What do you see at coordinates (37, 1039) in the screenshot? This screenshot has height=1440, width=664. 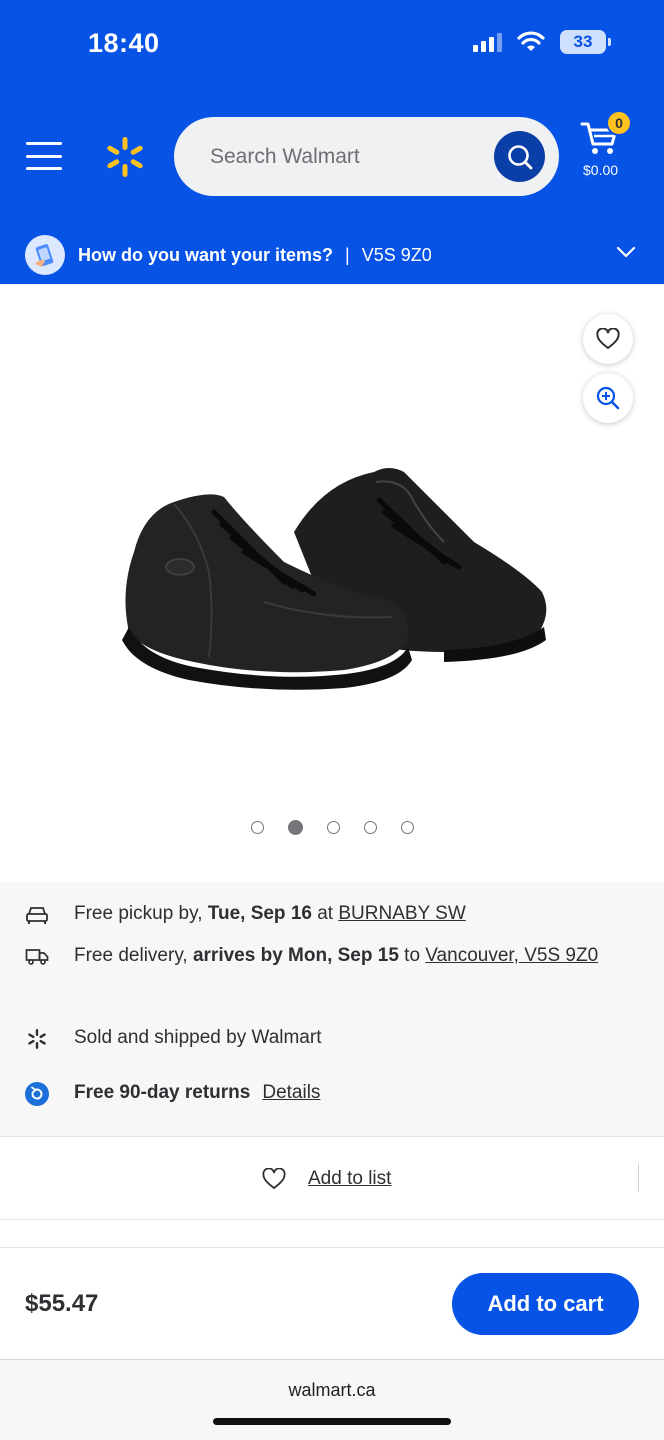 I see `walmart-spark-icon` at bounding box center [37, 1039].